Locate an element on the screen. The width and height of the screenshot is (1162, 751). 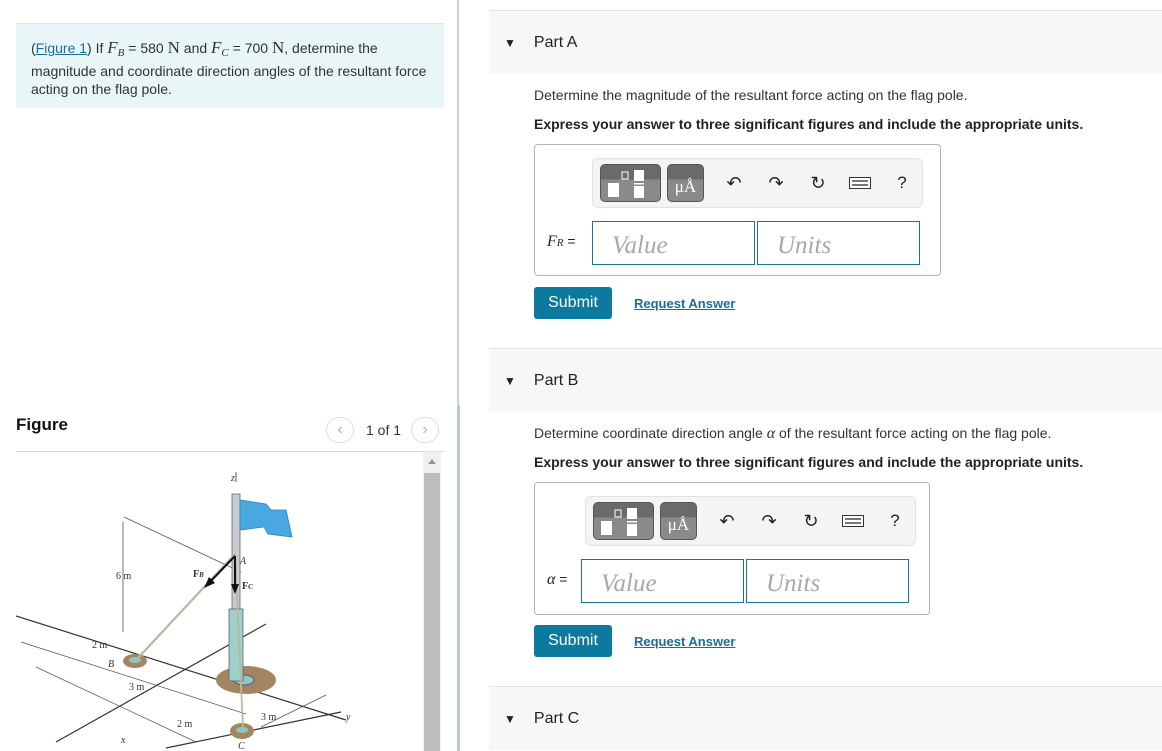
part-a-title: Part A is located at coordinates (555, 42).